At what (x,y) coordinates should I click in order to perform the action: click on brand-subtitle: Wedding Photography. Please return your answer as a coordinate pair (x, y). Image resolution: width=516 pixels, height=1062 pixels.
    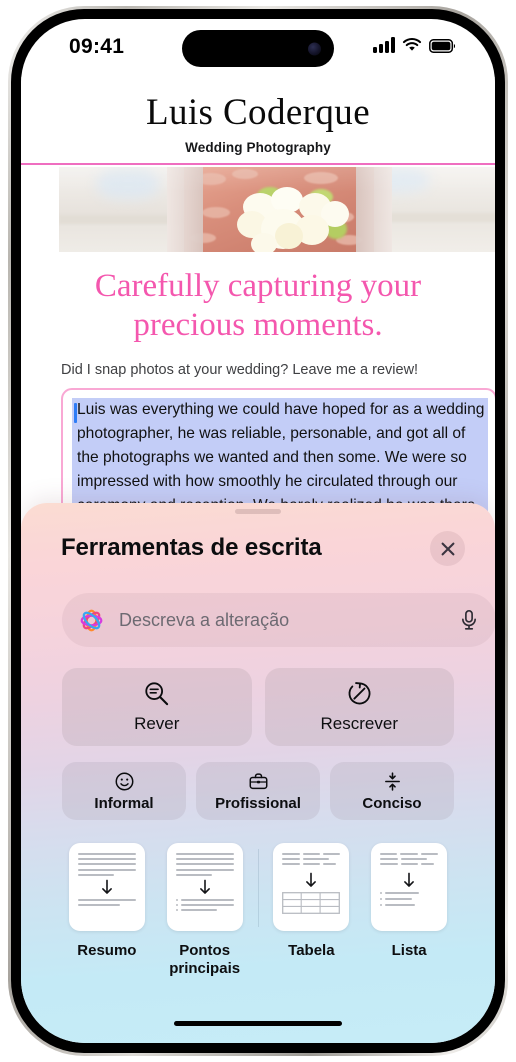
    Looking at the image, I should click on (258, 147).